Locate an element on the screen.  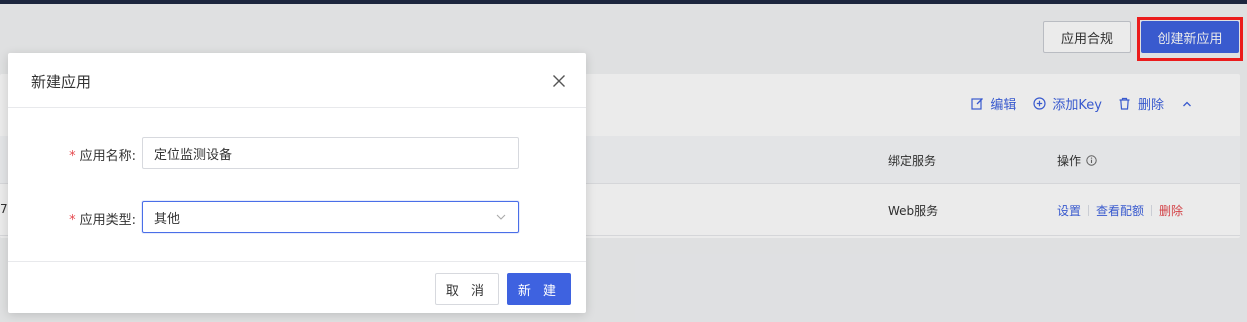
app-type-value: 其他 is located at coordinates (167, 219).